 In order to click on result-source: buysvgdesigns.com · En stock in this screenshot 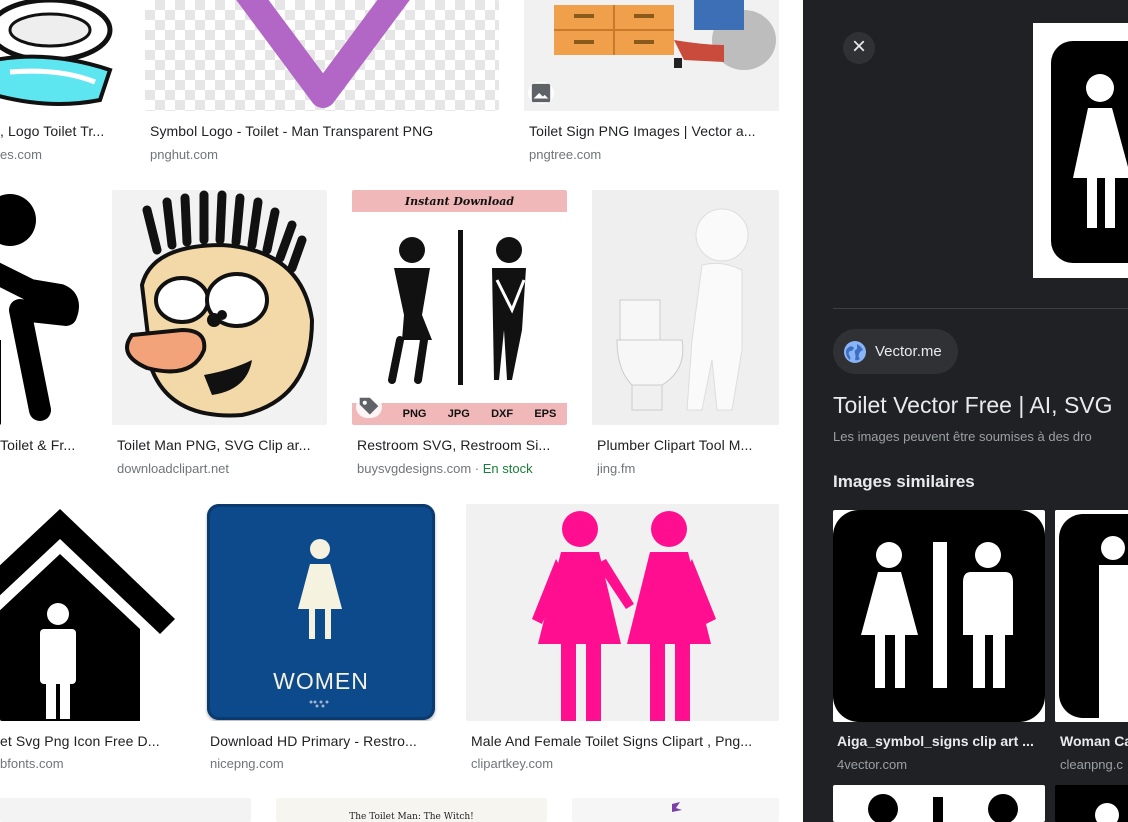, I will do `click(445, 468)`.